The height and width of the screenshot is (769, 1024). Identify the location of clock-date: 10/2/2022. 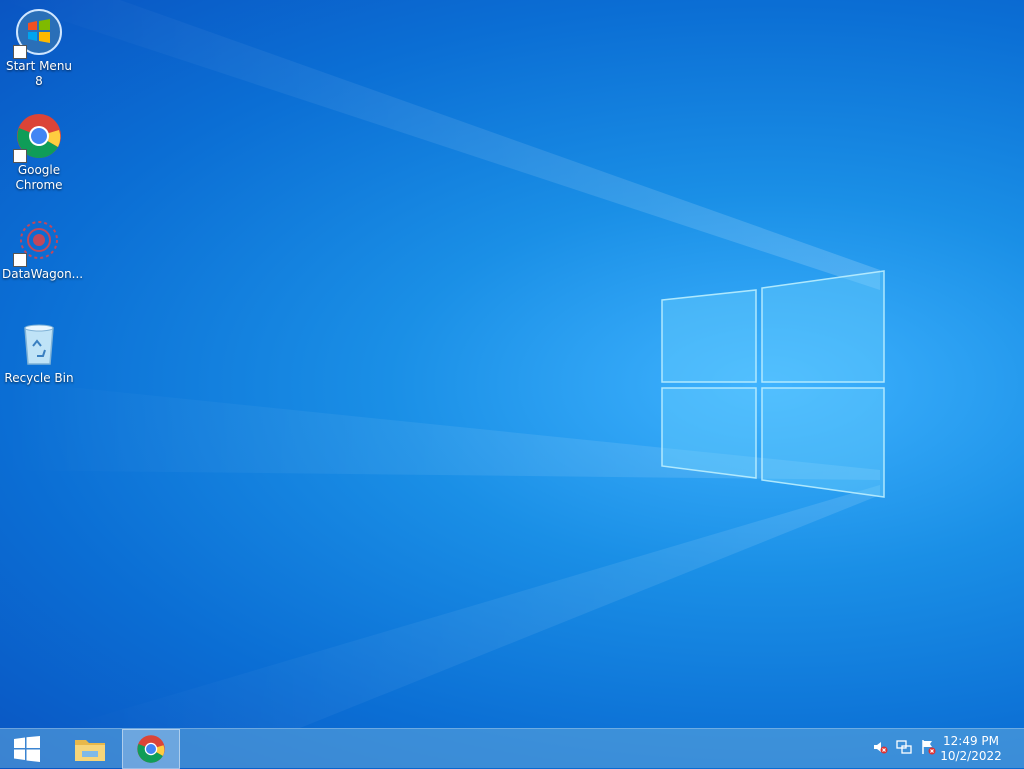
(971, 756).